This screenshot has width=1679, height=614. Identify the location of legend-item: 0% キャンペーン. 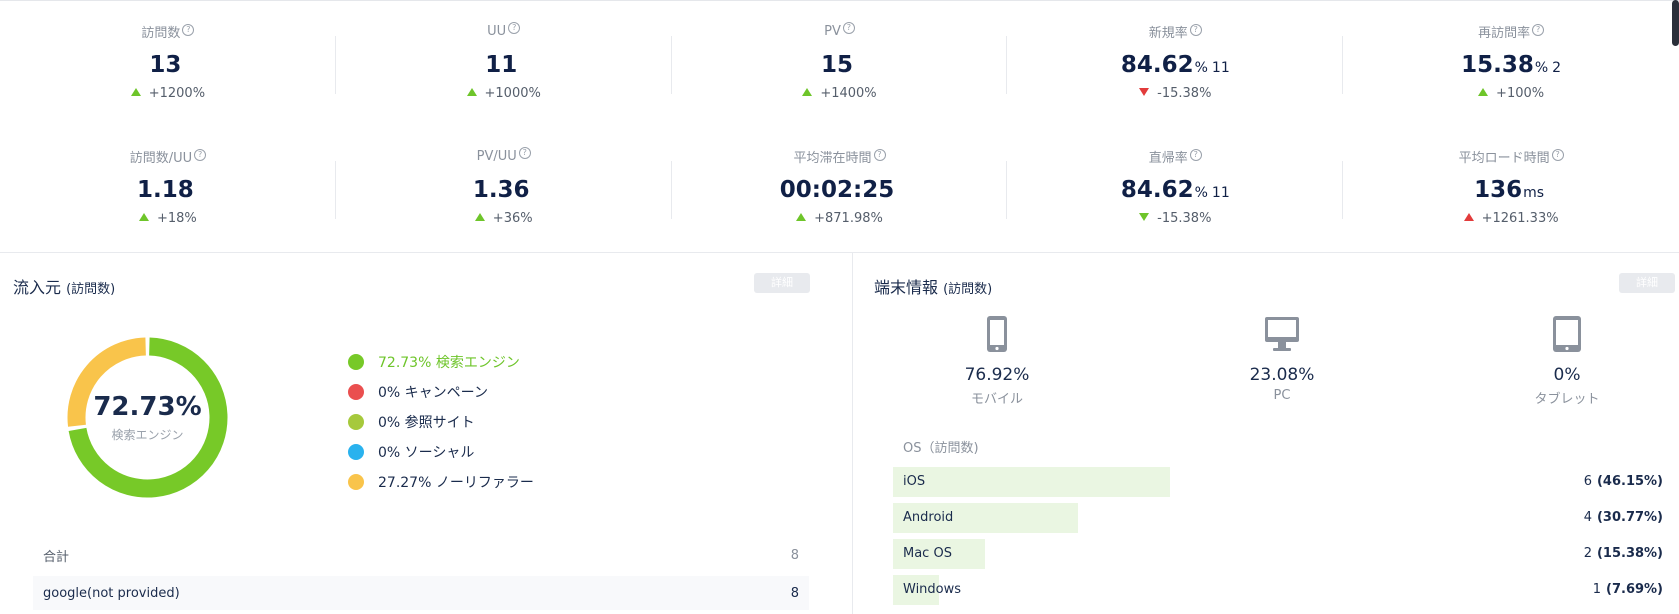
(441, 392).